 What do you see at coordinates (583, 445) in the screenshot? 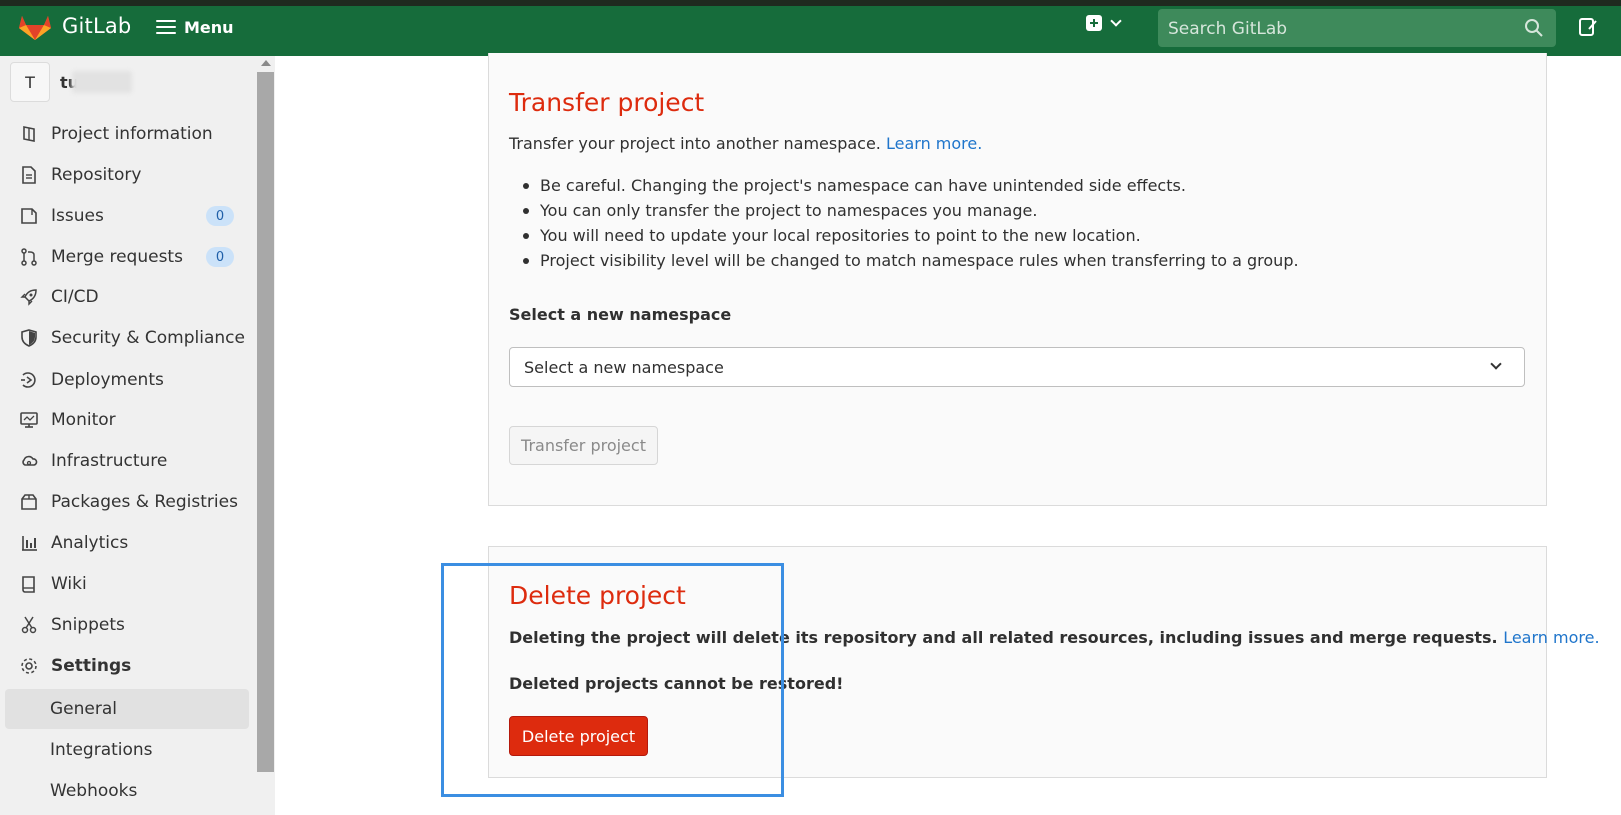
I see `transfer-project-button: Transfer project` at bounding box center [583, 445].